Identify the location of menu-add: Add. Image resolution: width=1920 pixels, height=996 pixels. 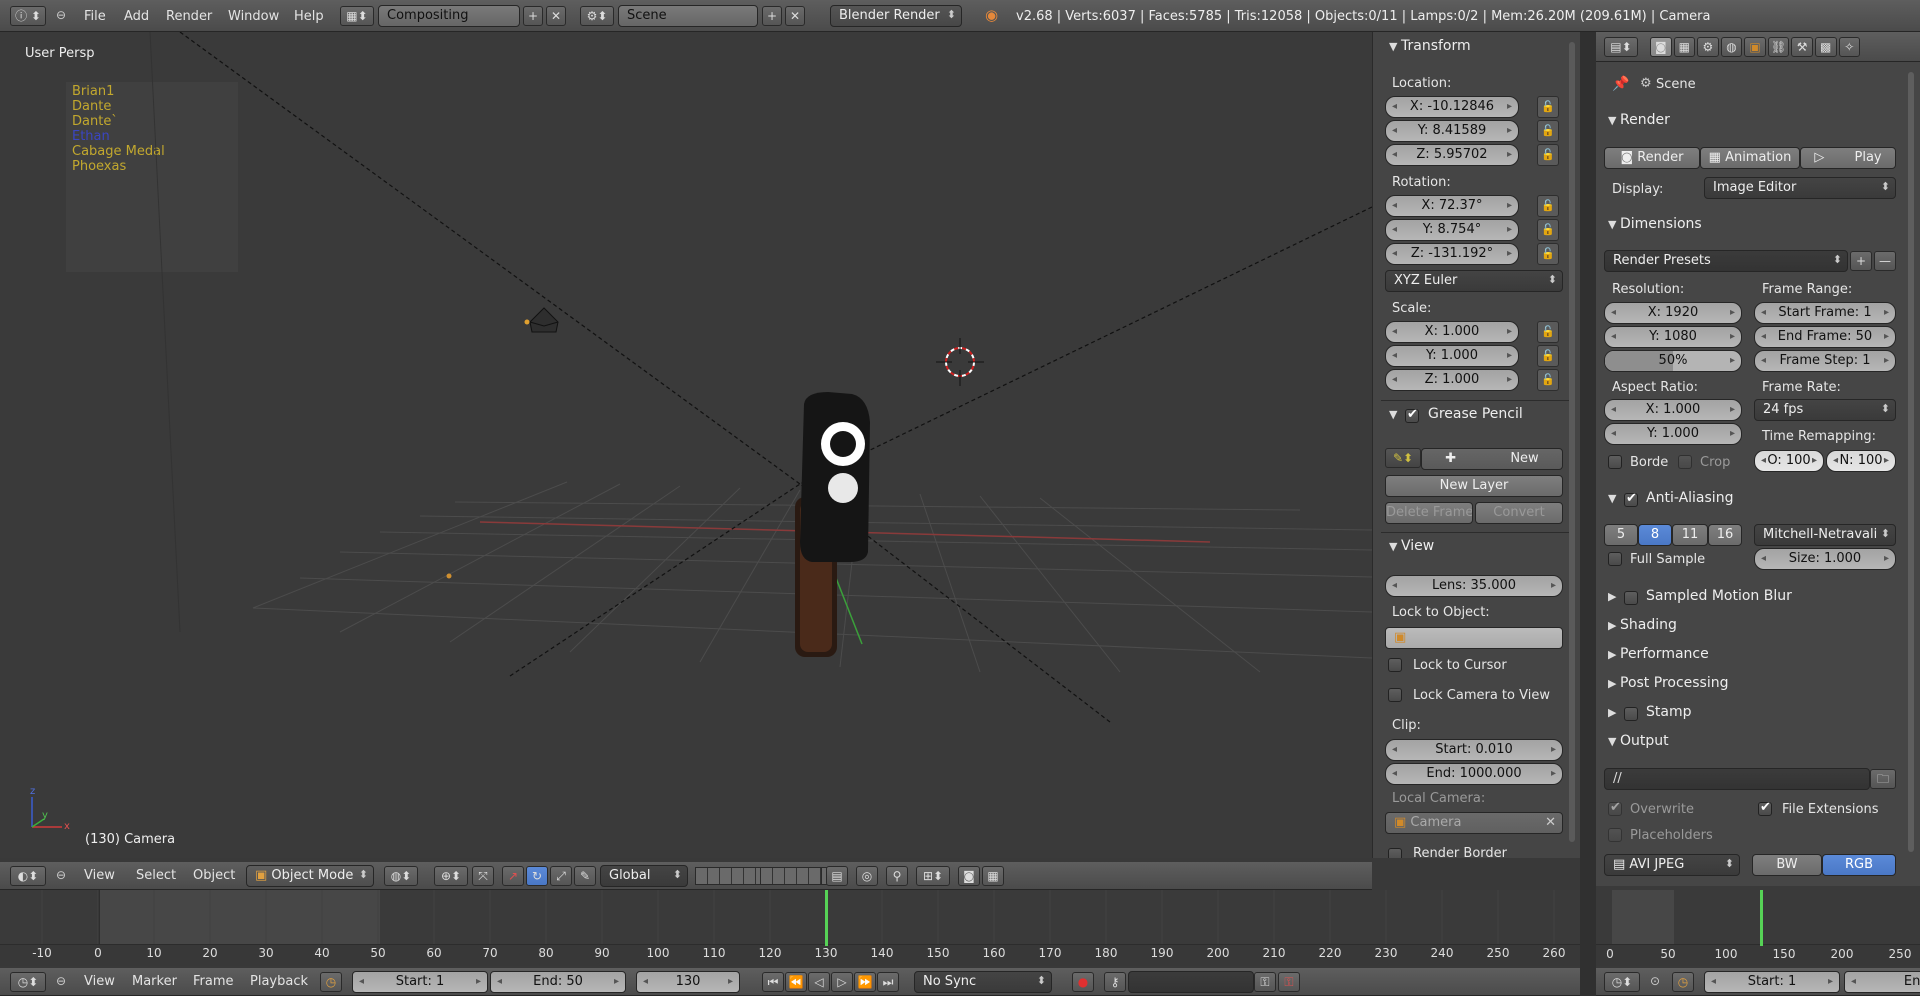
(136, 16).